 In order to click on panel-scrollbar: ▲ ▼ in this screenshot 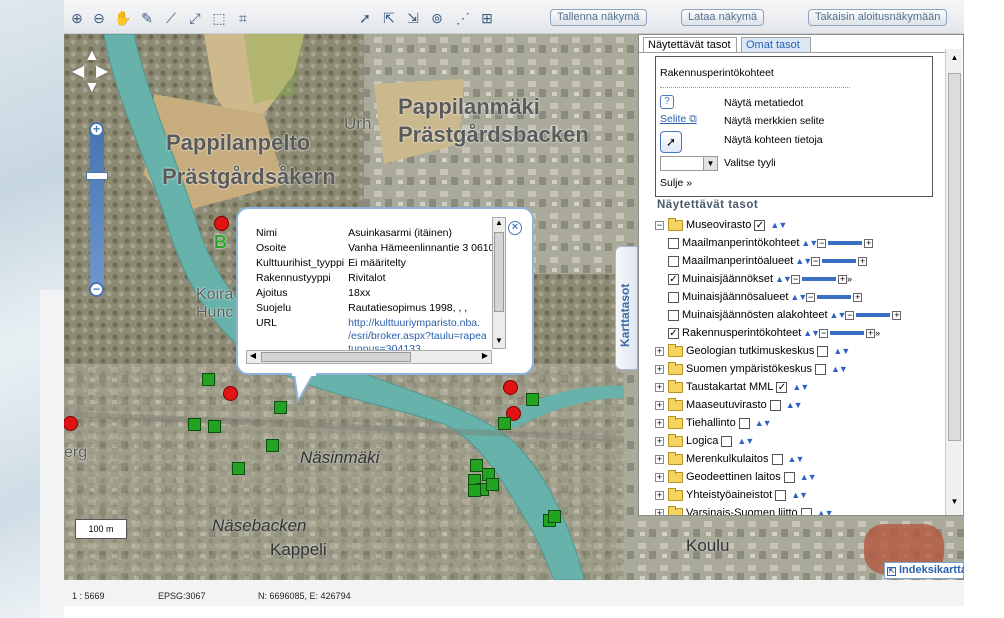, I will do `click(953, 282)`.